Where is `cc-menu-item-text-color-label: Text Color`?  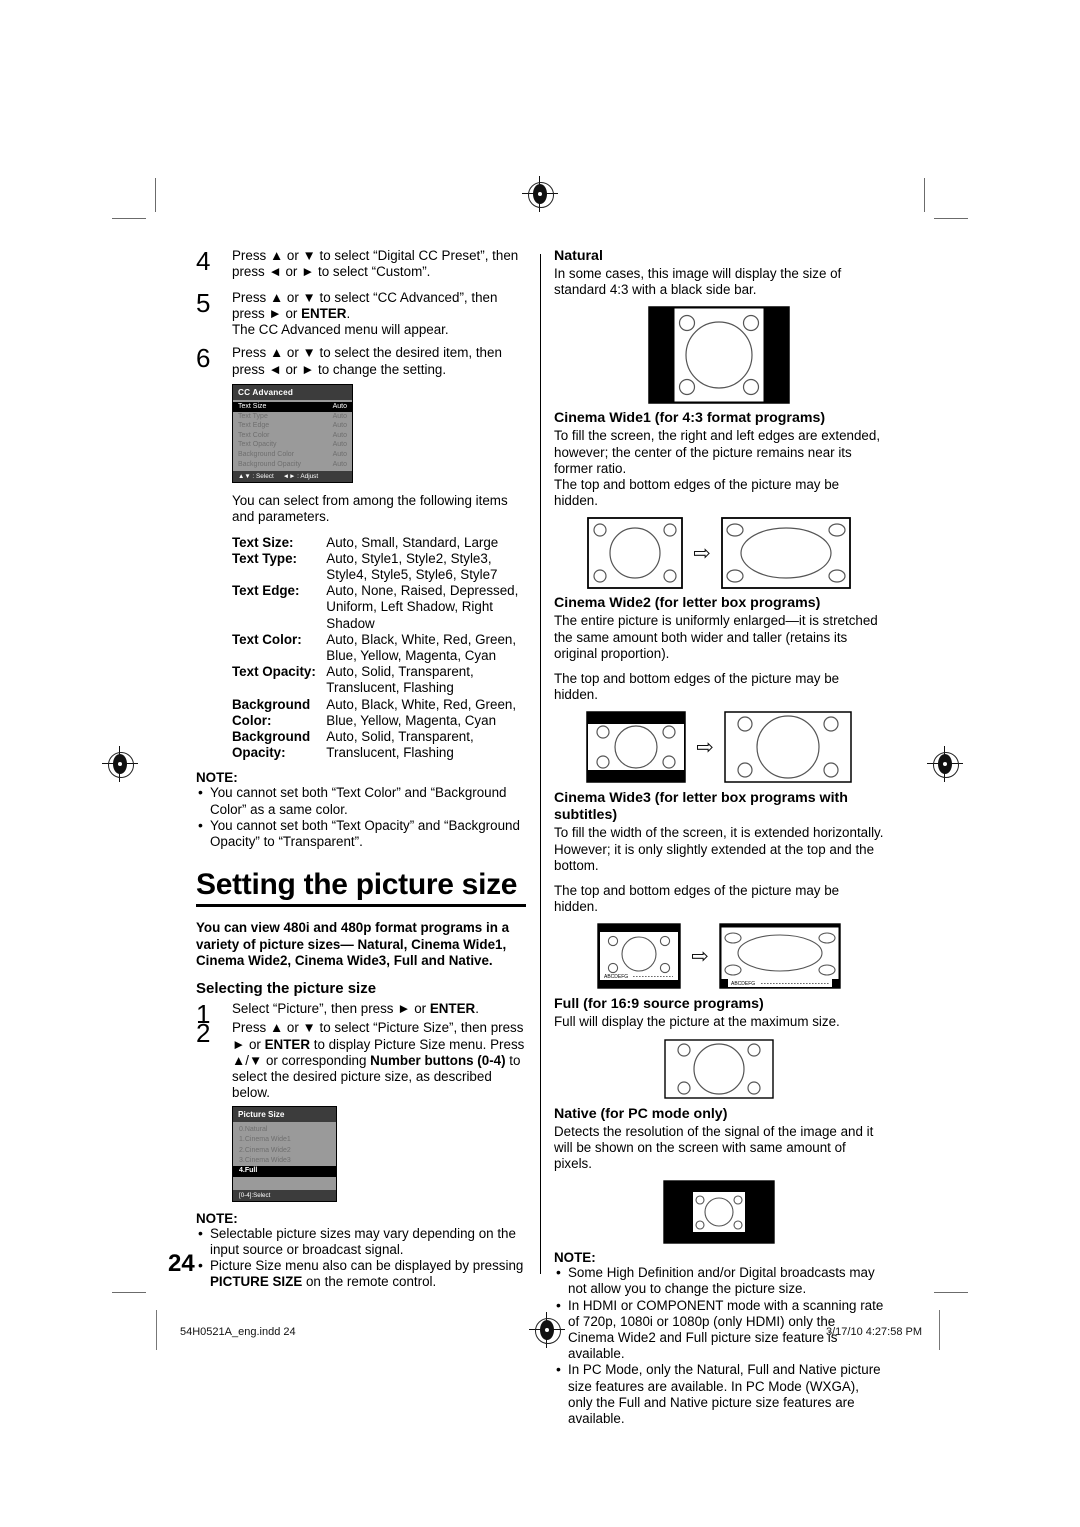
cc-menu-item-text-color-label: Text Color is located at coordinates (254, 435).